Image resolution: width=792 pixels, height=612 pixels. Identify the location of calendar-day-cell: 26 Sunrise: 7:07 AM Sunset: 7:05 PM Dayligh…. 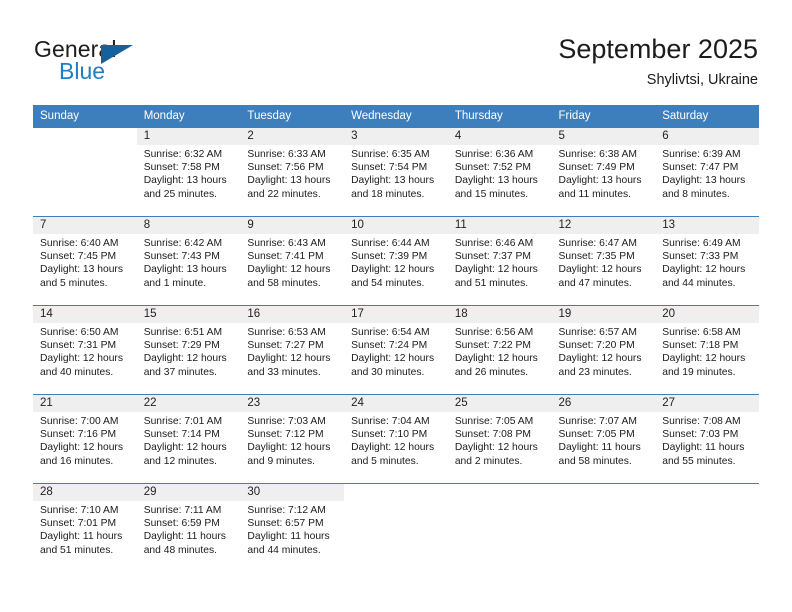
(603, 439).